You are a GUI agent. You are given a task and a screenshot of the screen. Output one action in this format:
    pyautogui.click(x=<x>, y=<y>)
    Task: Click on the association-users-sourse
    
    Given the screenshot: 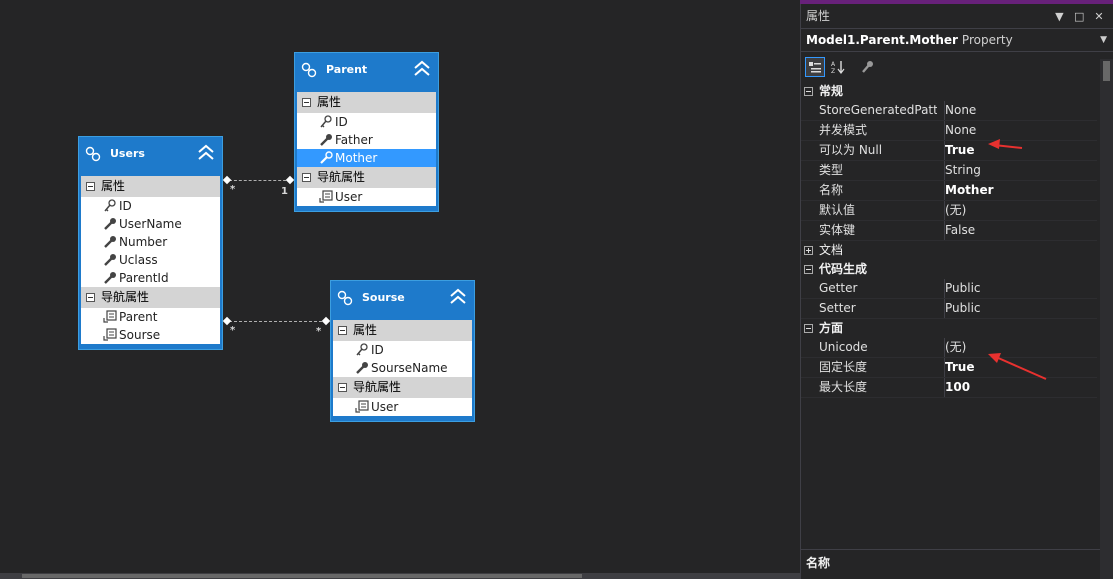 What is the action you would take?
    pyautogui.click(x=278, y=321)
    